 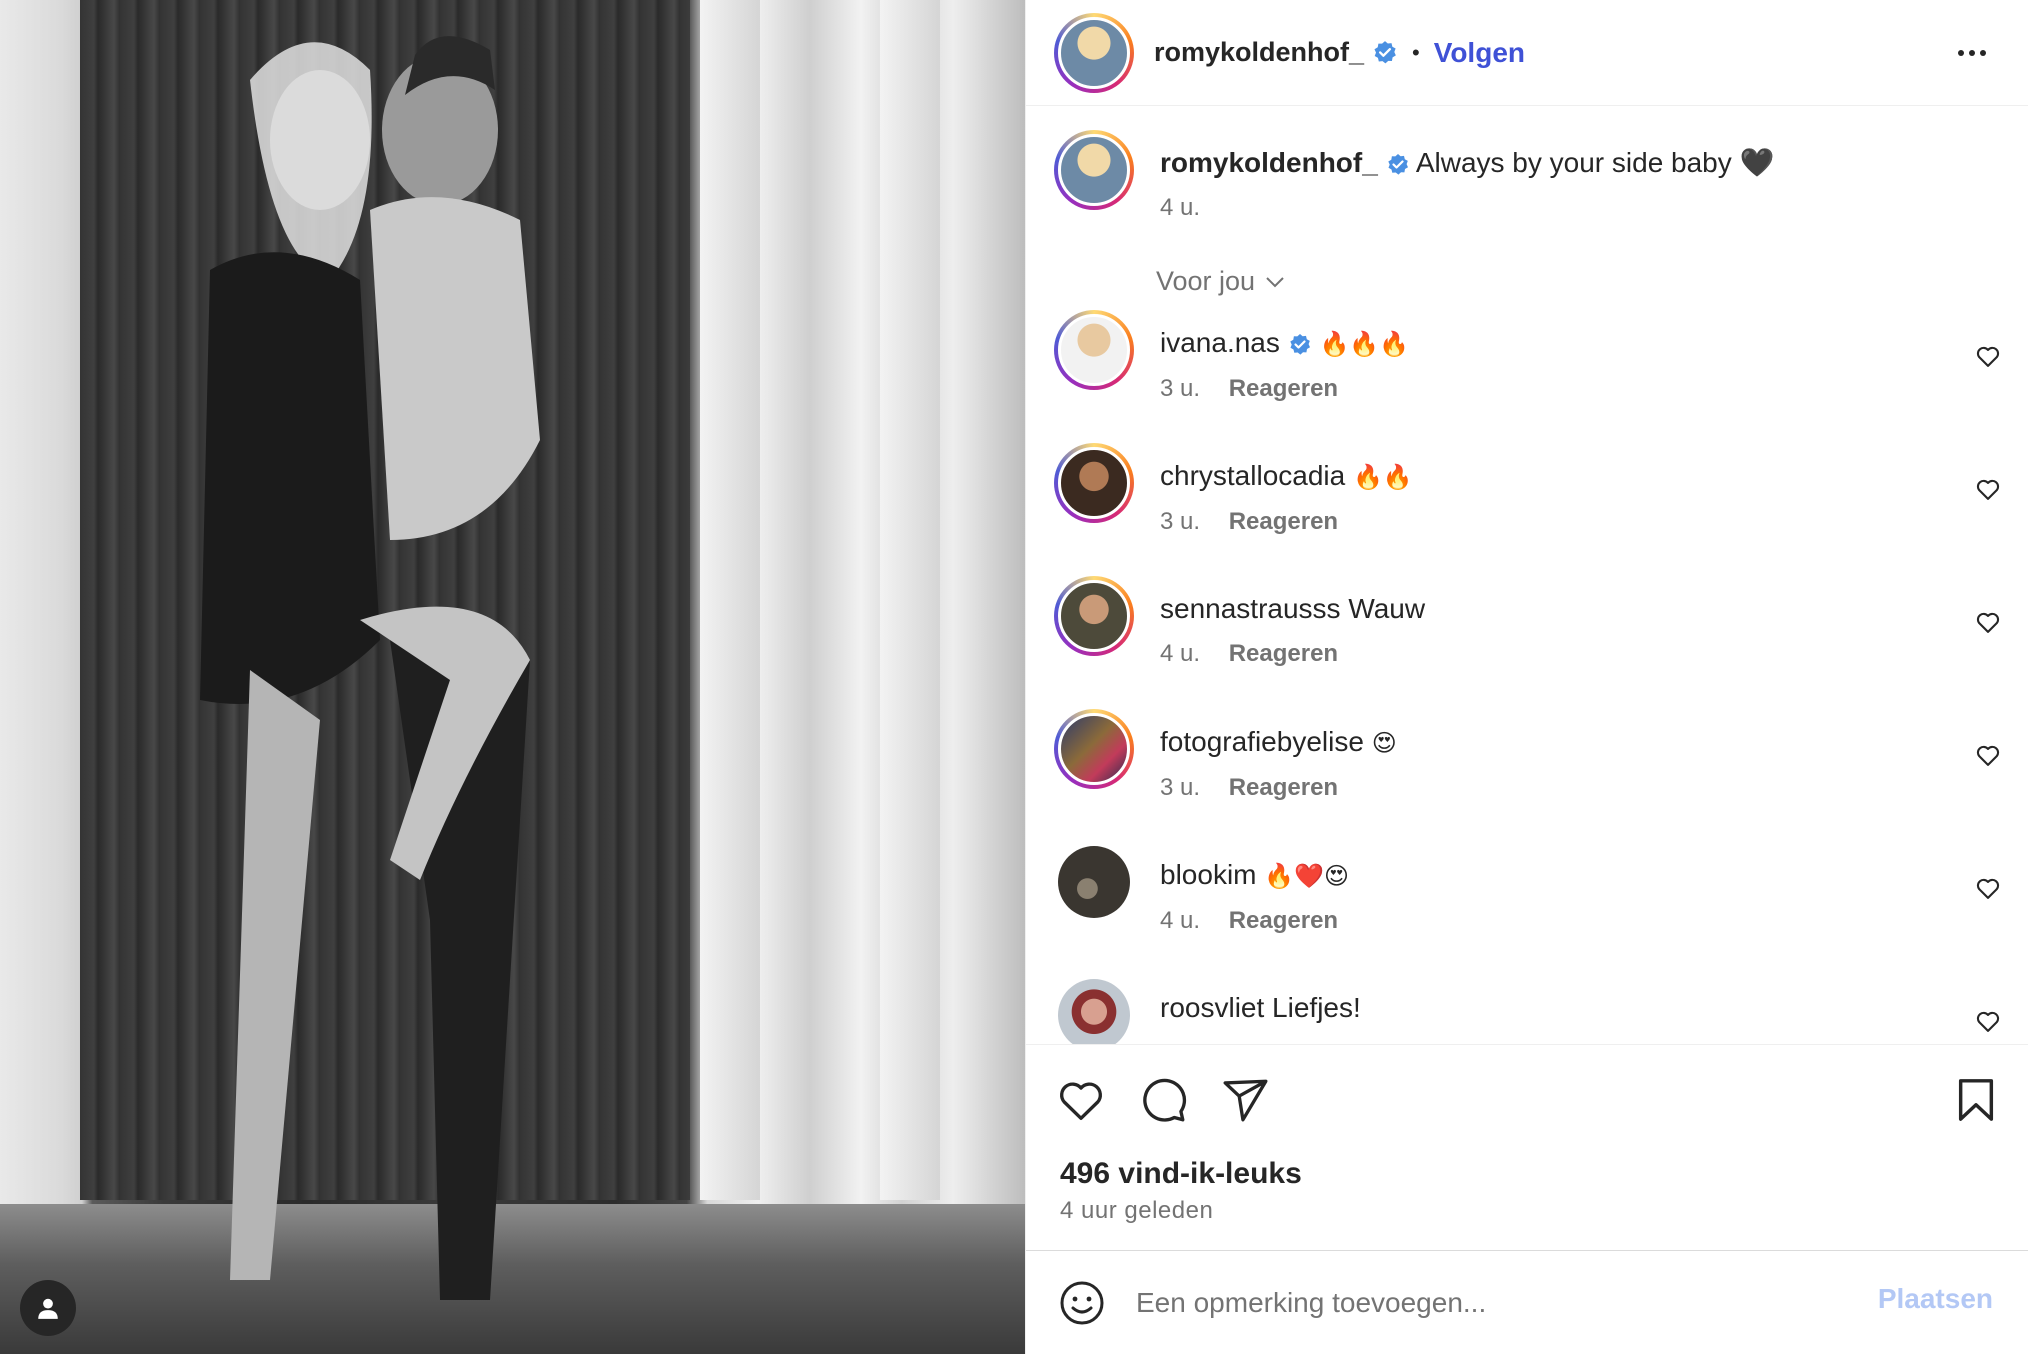 What do you see at coordinates (1364, 344) in the screenshot?
I see `comment-text: 🔥🔥🔥` at bounding box center [1364, 344].